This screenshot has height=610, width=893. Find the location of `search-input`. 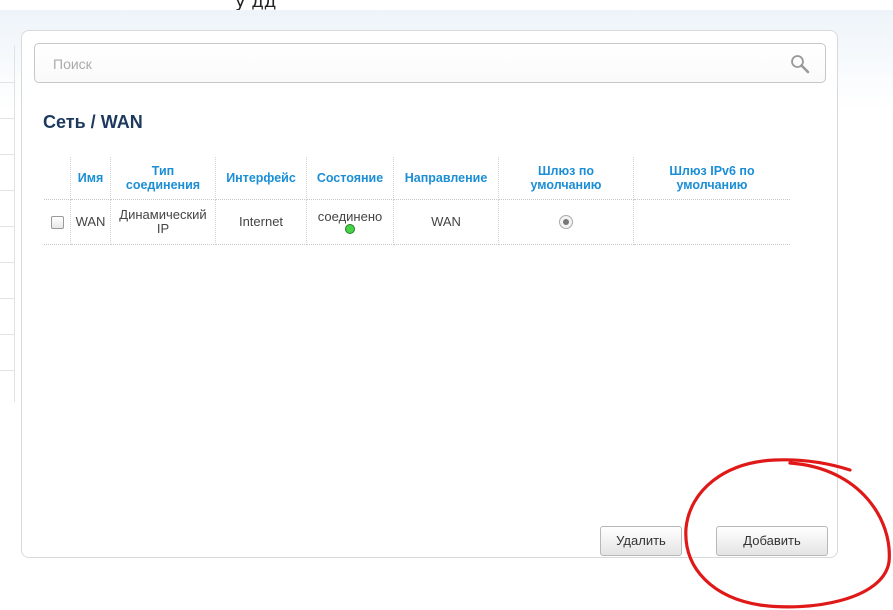

search-input is located at coordinates (413, 64).